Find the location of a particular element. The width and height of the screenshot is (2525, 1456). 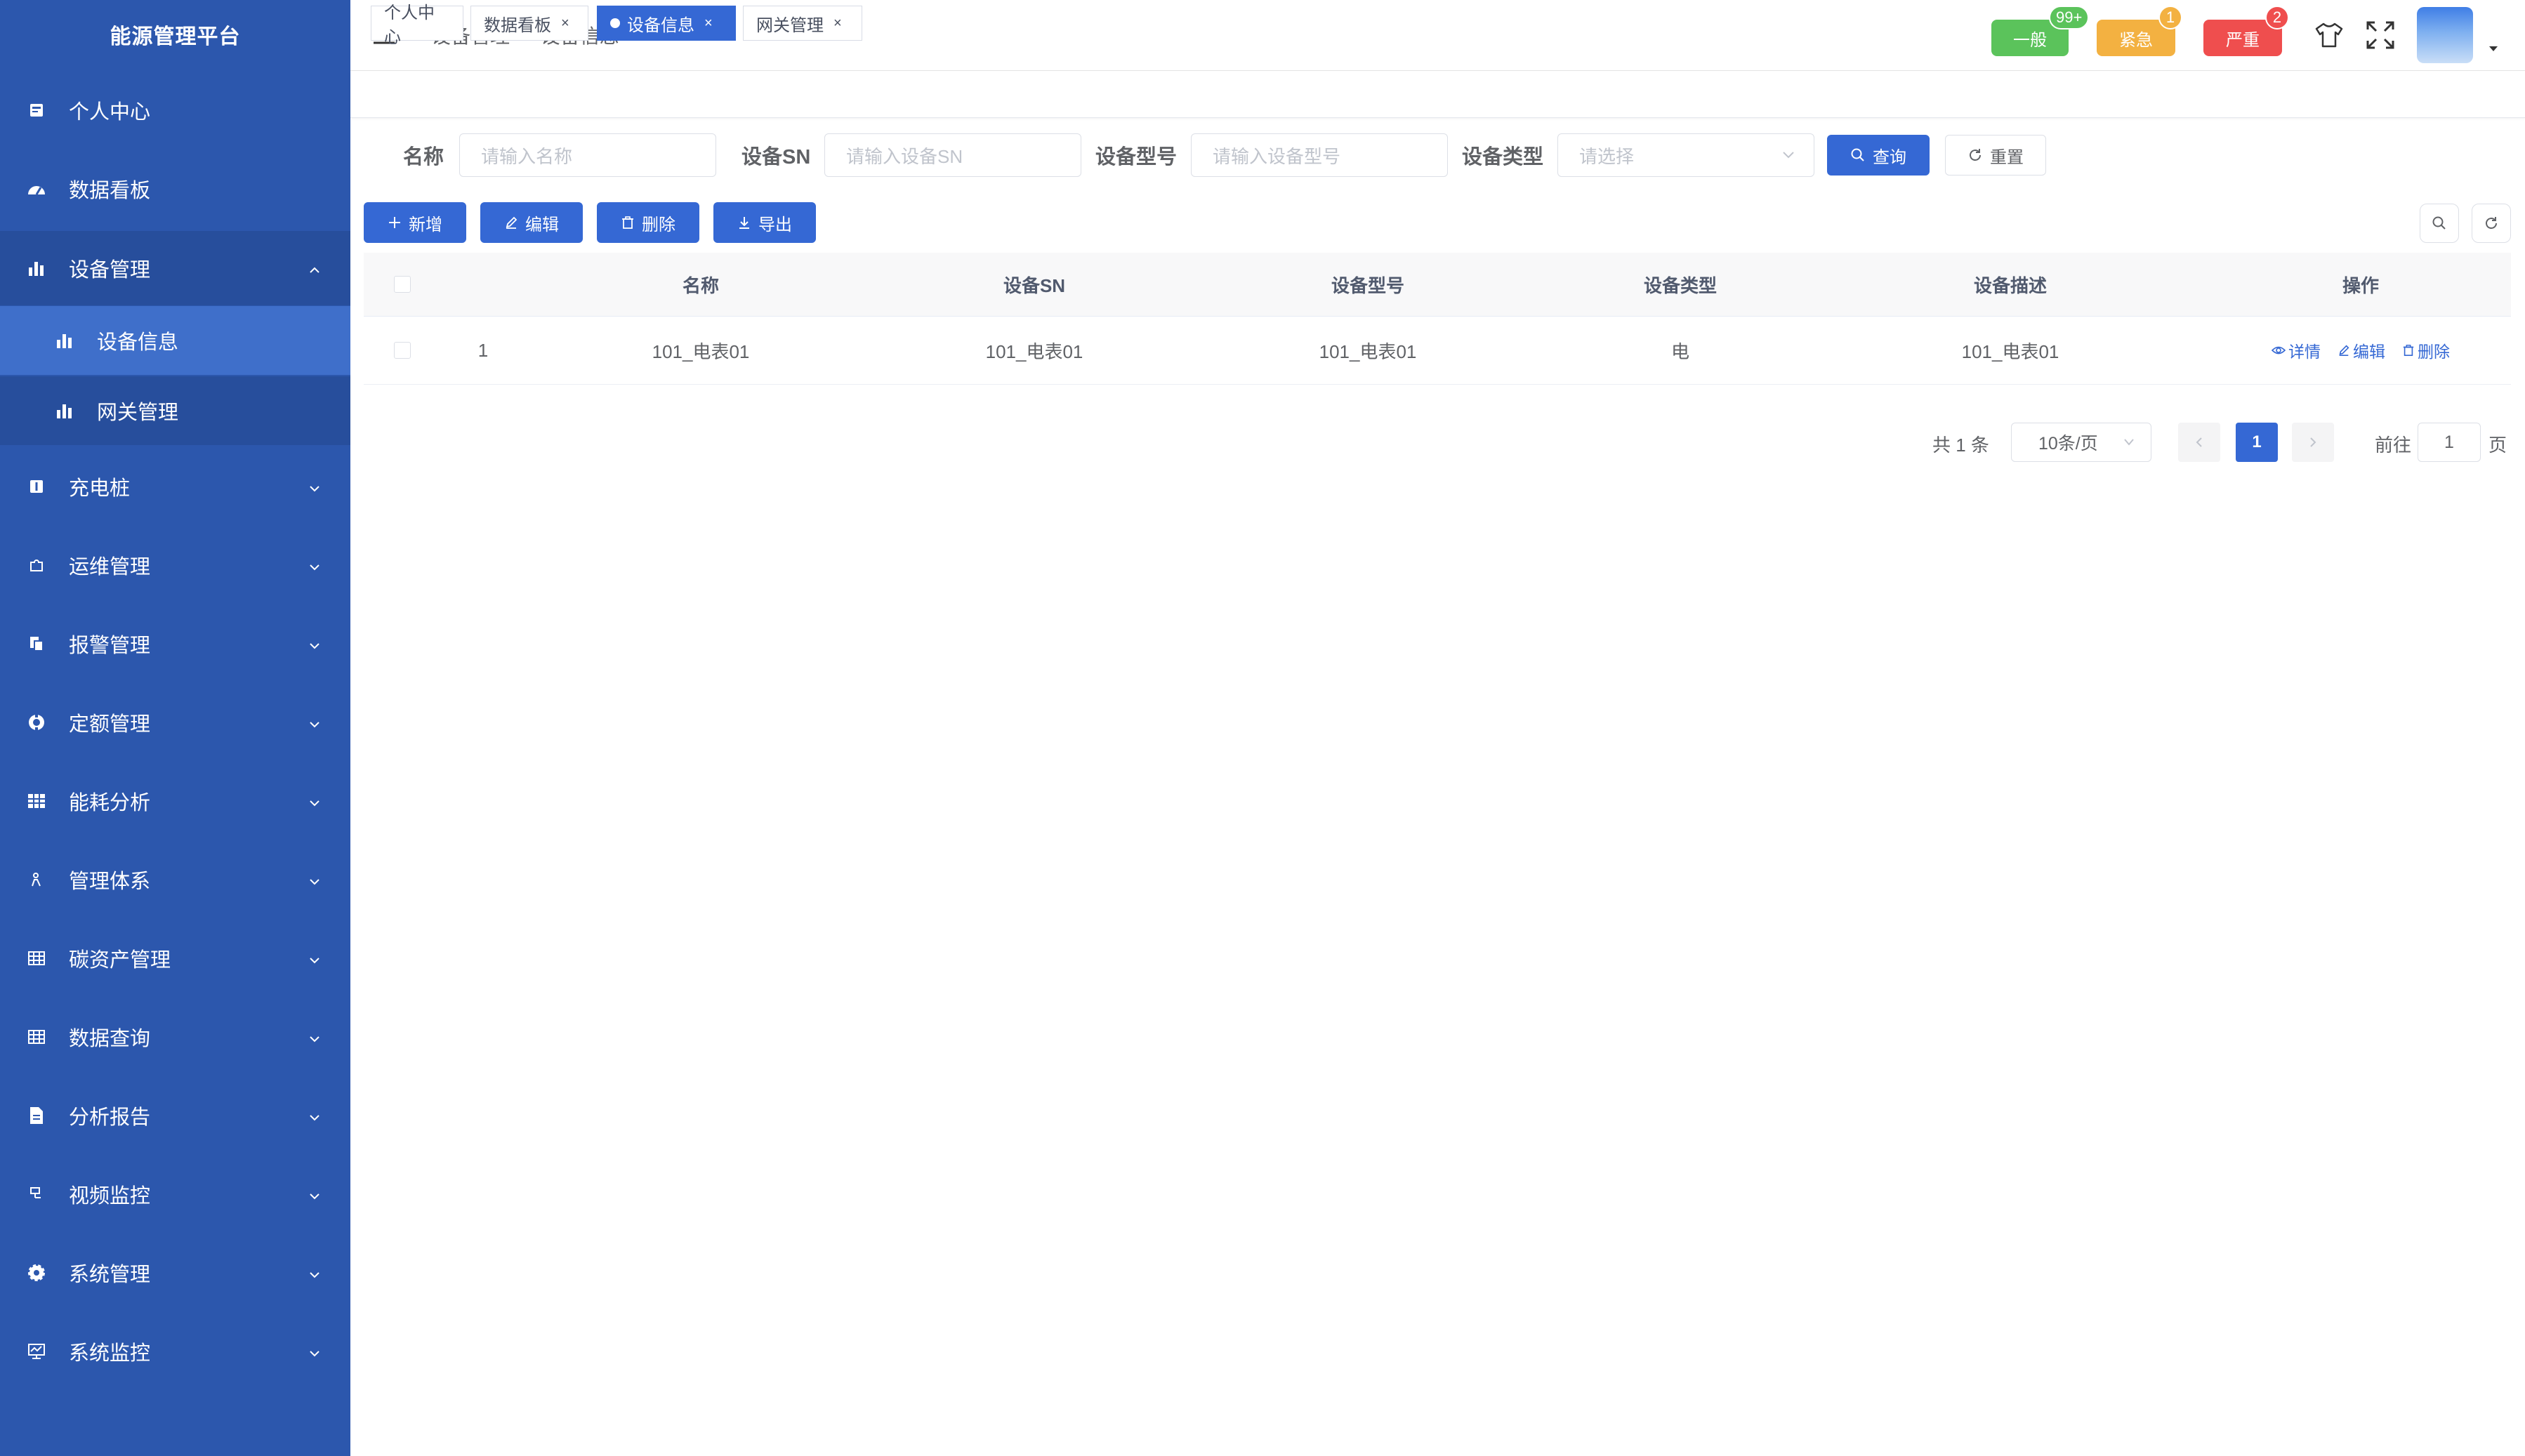

dashboard-icon is located at coordinates (36, 189).